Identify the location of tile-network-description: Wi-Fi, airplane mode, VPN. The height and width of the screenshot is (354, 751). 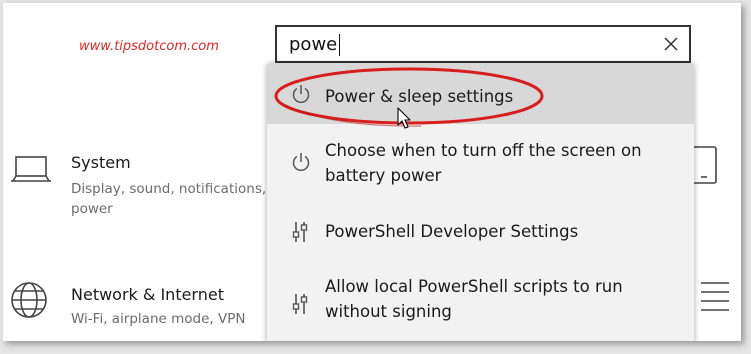
(158, 319).